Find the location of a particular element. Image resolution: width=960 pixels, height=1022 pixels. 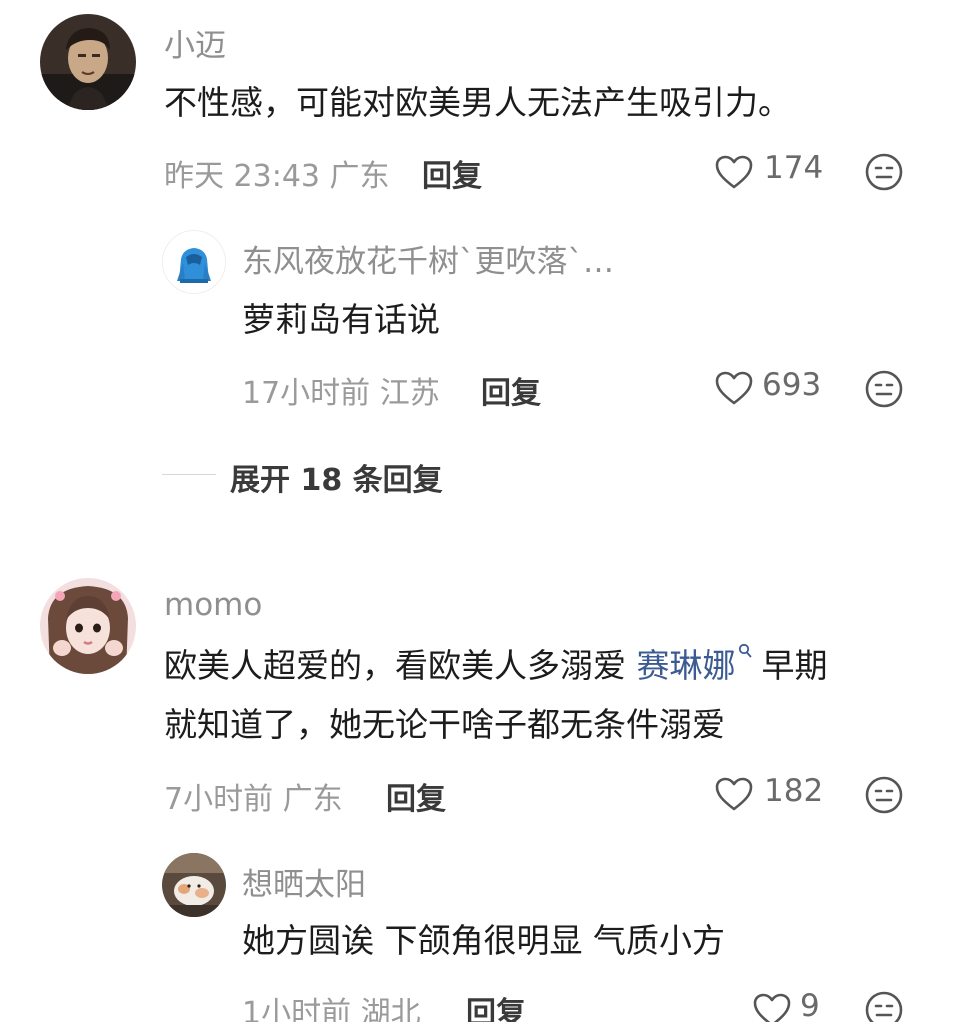

comment-text-line: 欧美人超爱的，看欧美人多溺爱 赛琳娜 早期 is located at coordinates (496, 666).